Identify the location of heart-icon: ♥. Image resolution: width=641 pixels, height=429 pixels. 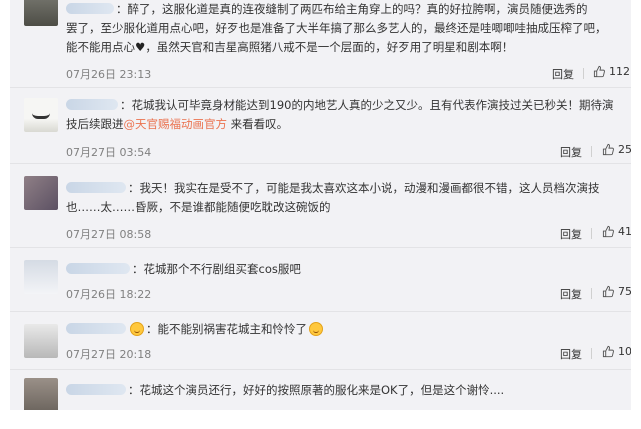
(140, 47).